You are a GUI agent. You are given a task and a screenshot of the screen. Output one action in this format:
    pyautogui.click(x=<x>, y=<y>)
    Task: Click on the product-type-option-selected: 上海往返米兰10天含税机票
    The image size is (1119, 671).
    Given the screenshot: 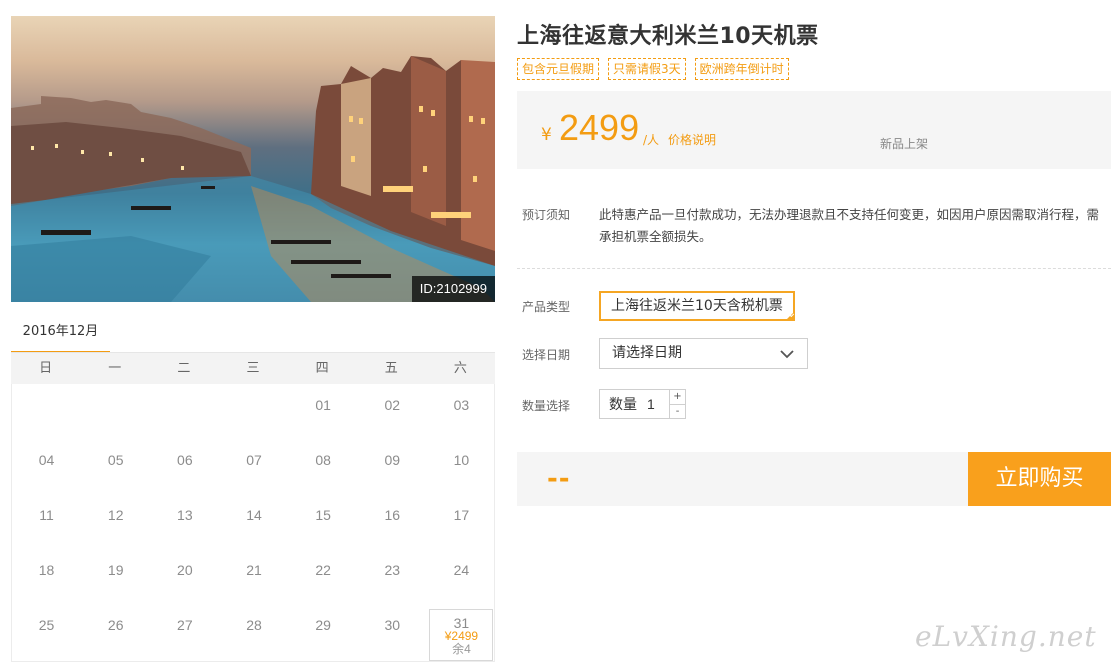 What is the action you would take?
    pyautogui.click(x=697, y=306)
    